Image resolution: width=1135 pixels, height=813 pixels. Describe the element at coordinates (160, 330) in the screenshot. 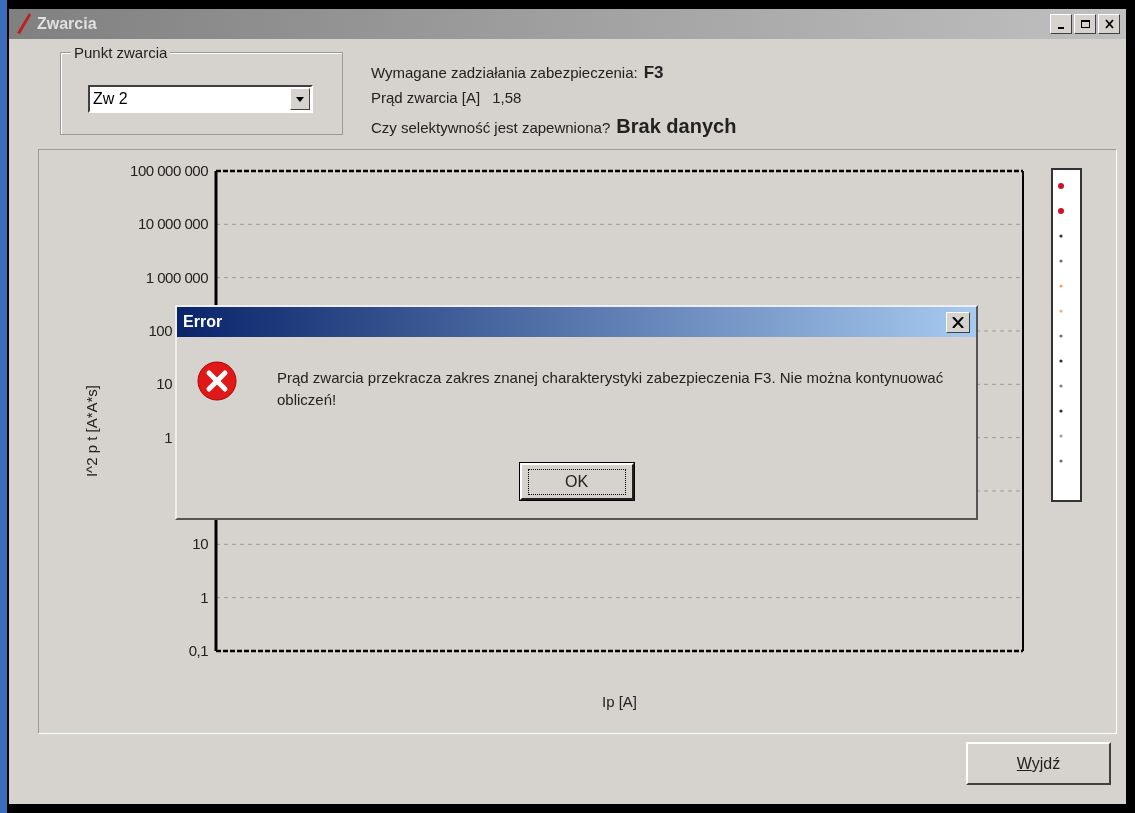

I see `axis-tick-label: 100` at that location.